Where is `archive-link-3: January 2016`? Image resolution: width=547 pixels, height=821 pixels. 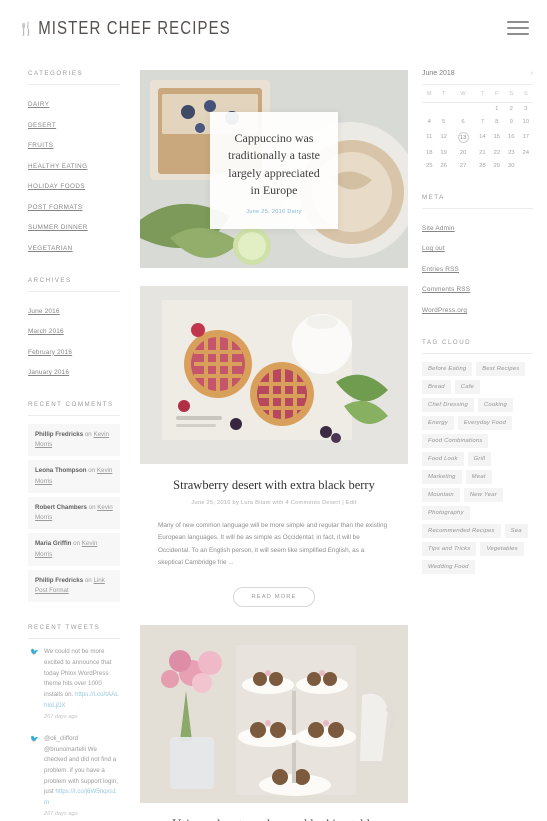
archive-link-3: January 2016 is located at coordinates (48, 372).